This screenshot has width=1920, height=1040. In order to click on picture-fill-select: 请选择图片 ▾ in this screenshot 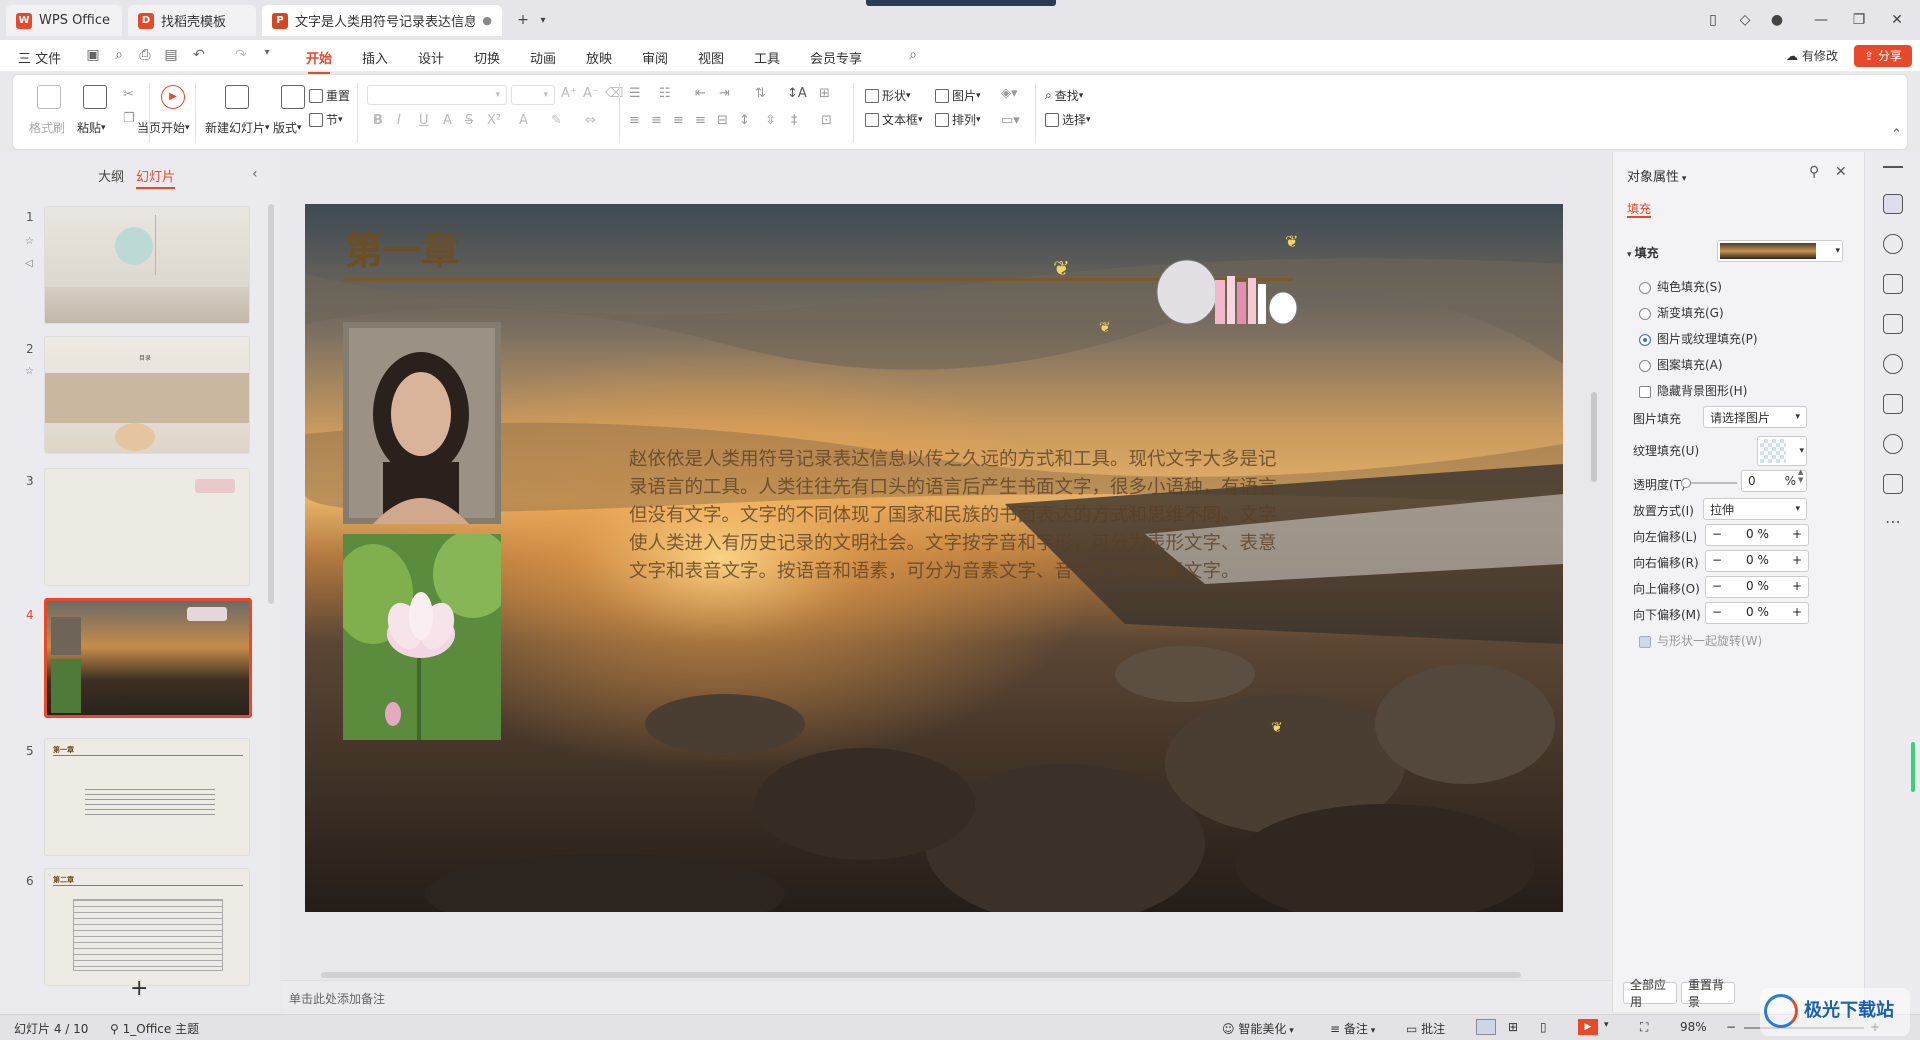, I will do `click(1755, 417)`.